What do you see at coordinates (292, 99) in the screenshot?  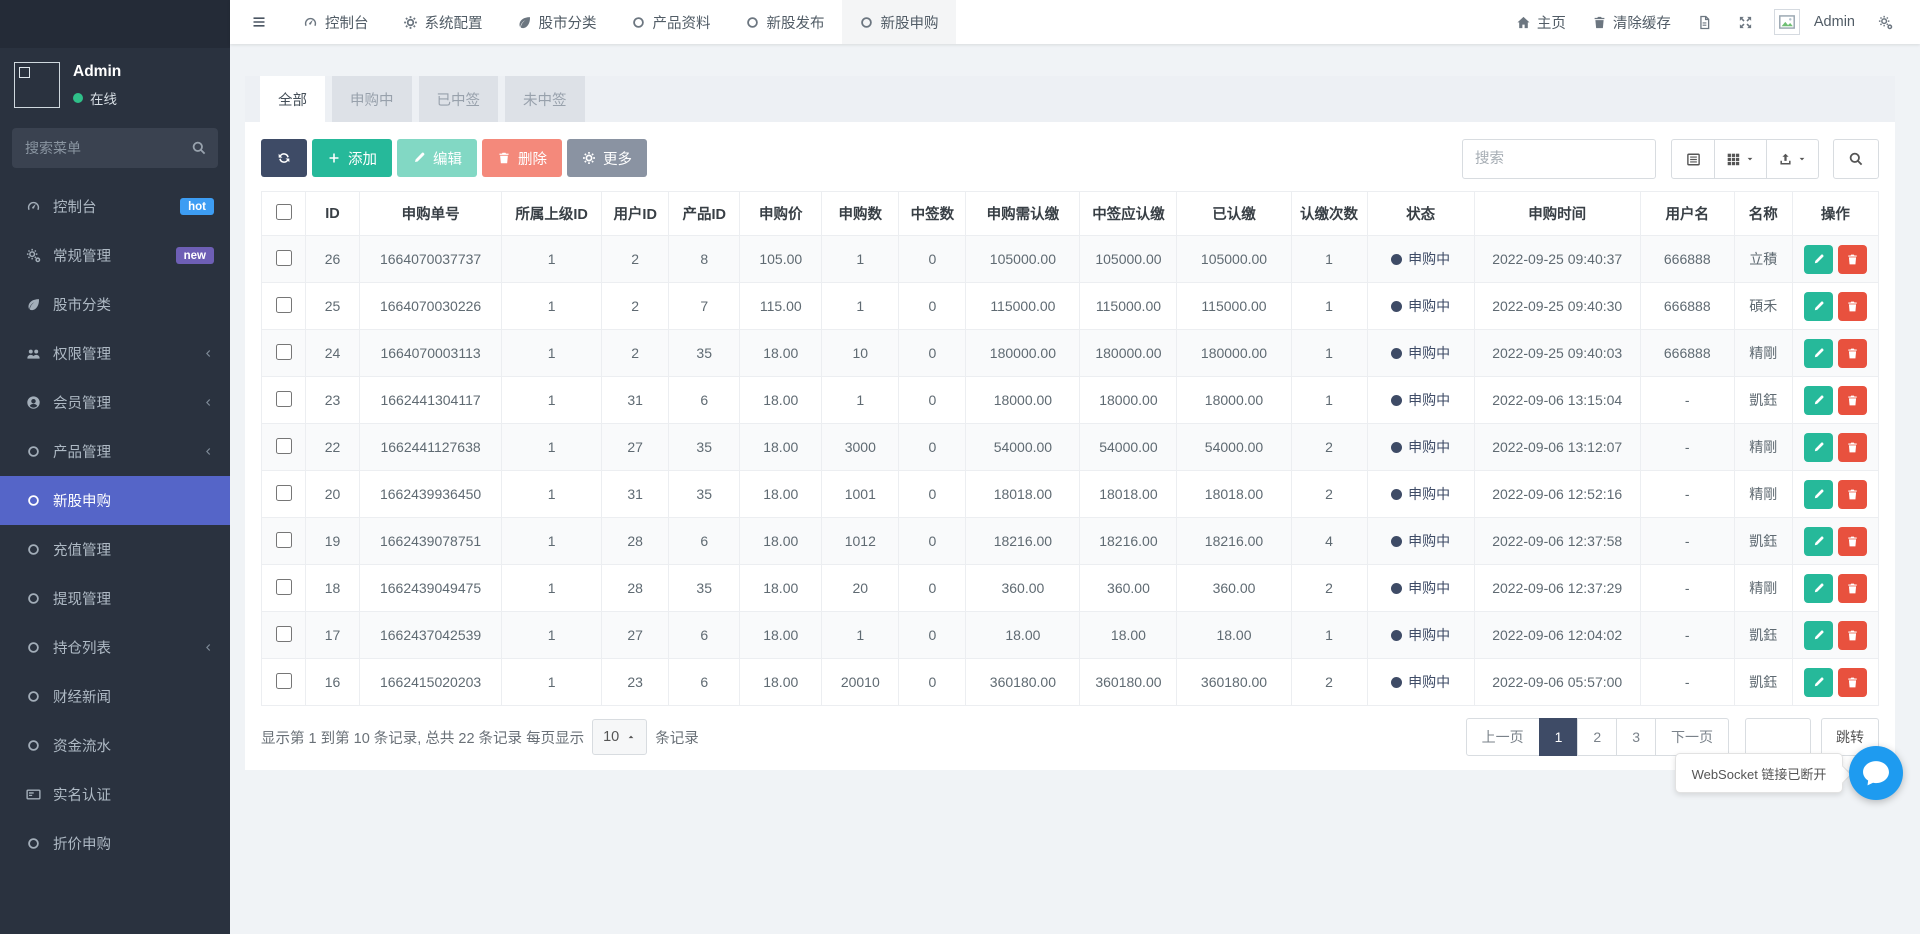 I see `tab-active: 全部` at bounding box center [292, 99].